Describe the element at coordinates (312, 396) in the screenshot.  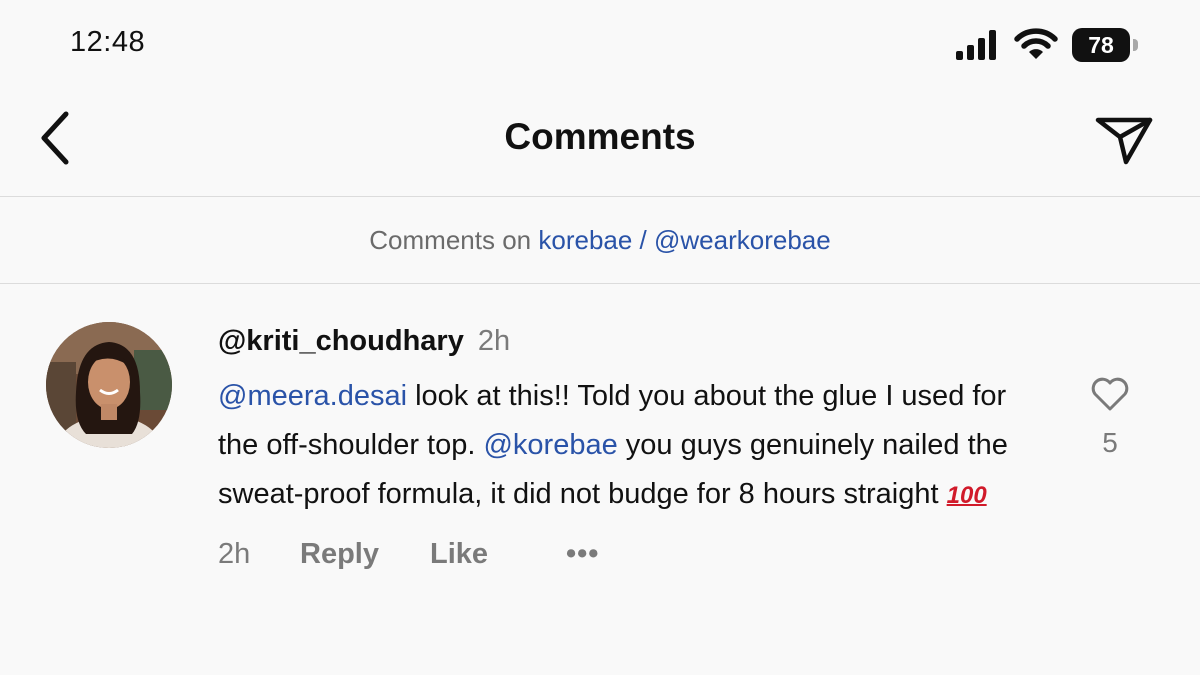
I see `mention-meera: @meera.desai` at that location.